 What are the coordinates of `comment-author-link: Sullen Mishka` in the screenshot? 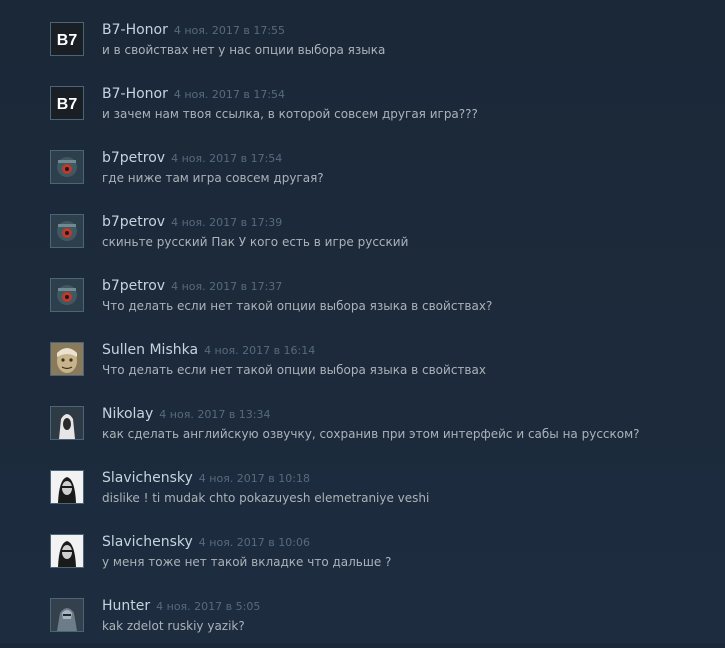 It's located at (150, 350).